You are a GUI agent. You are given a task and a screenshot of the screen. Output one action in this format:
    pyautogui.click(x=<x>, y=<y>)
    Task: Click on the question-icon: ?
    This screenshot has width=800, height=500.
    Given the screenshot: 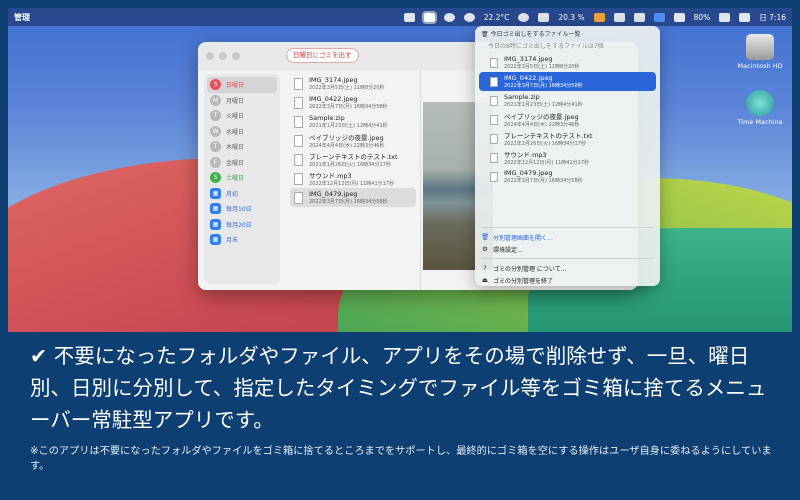 What is the action you would take?
    pyautogui.click(x=485, y=268)
    